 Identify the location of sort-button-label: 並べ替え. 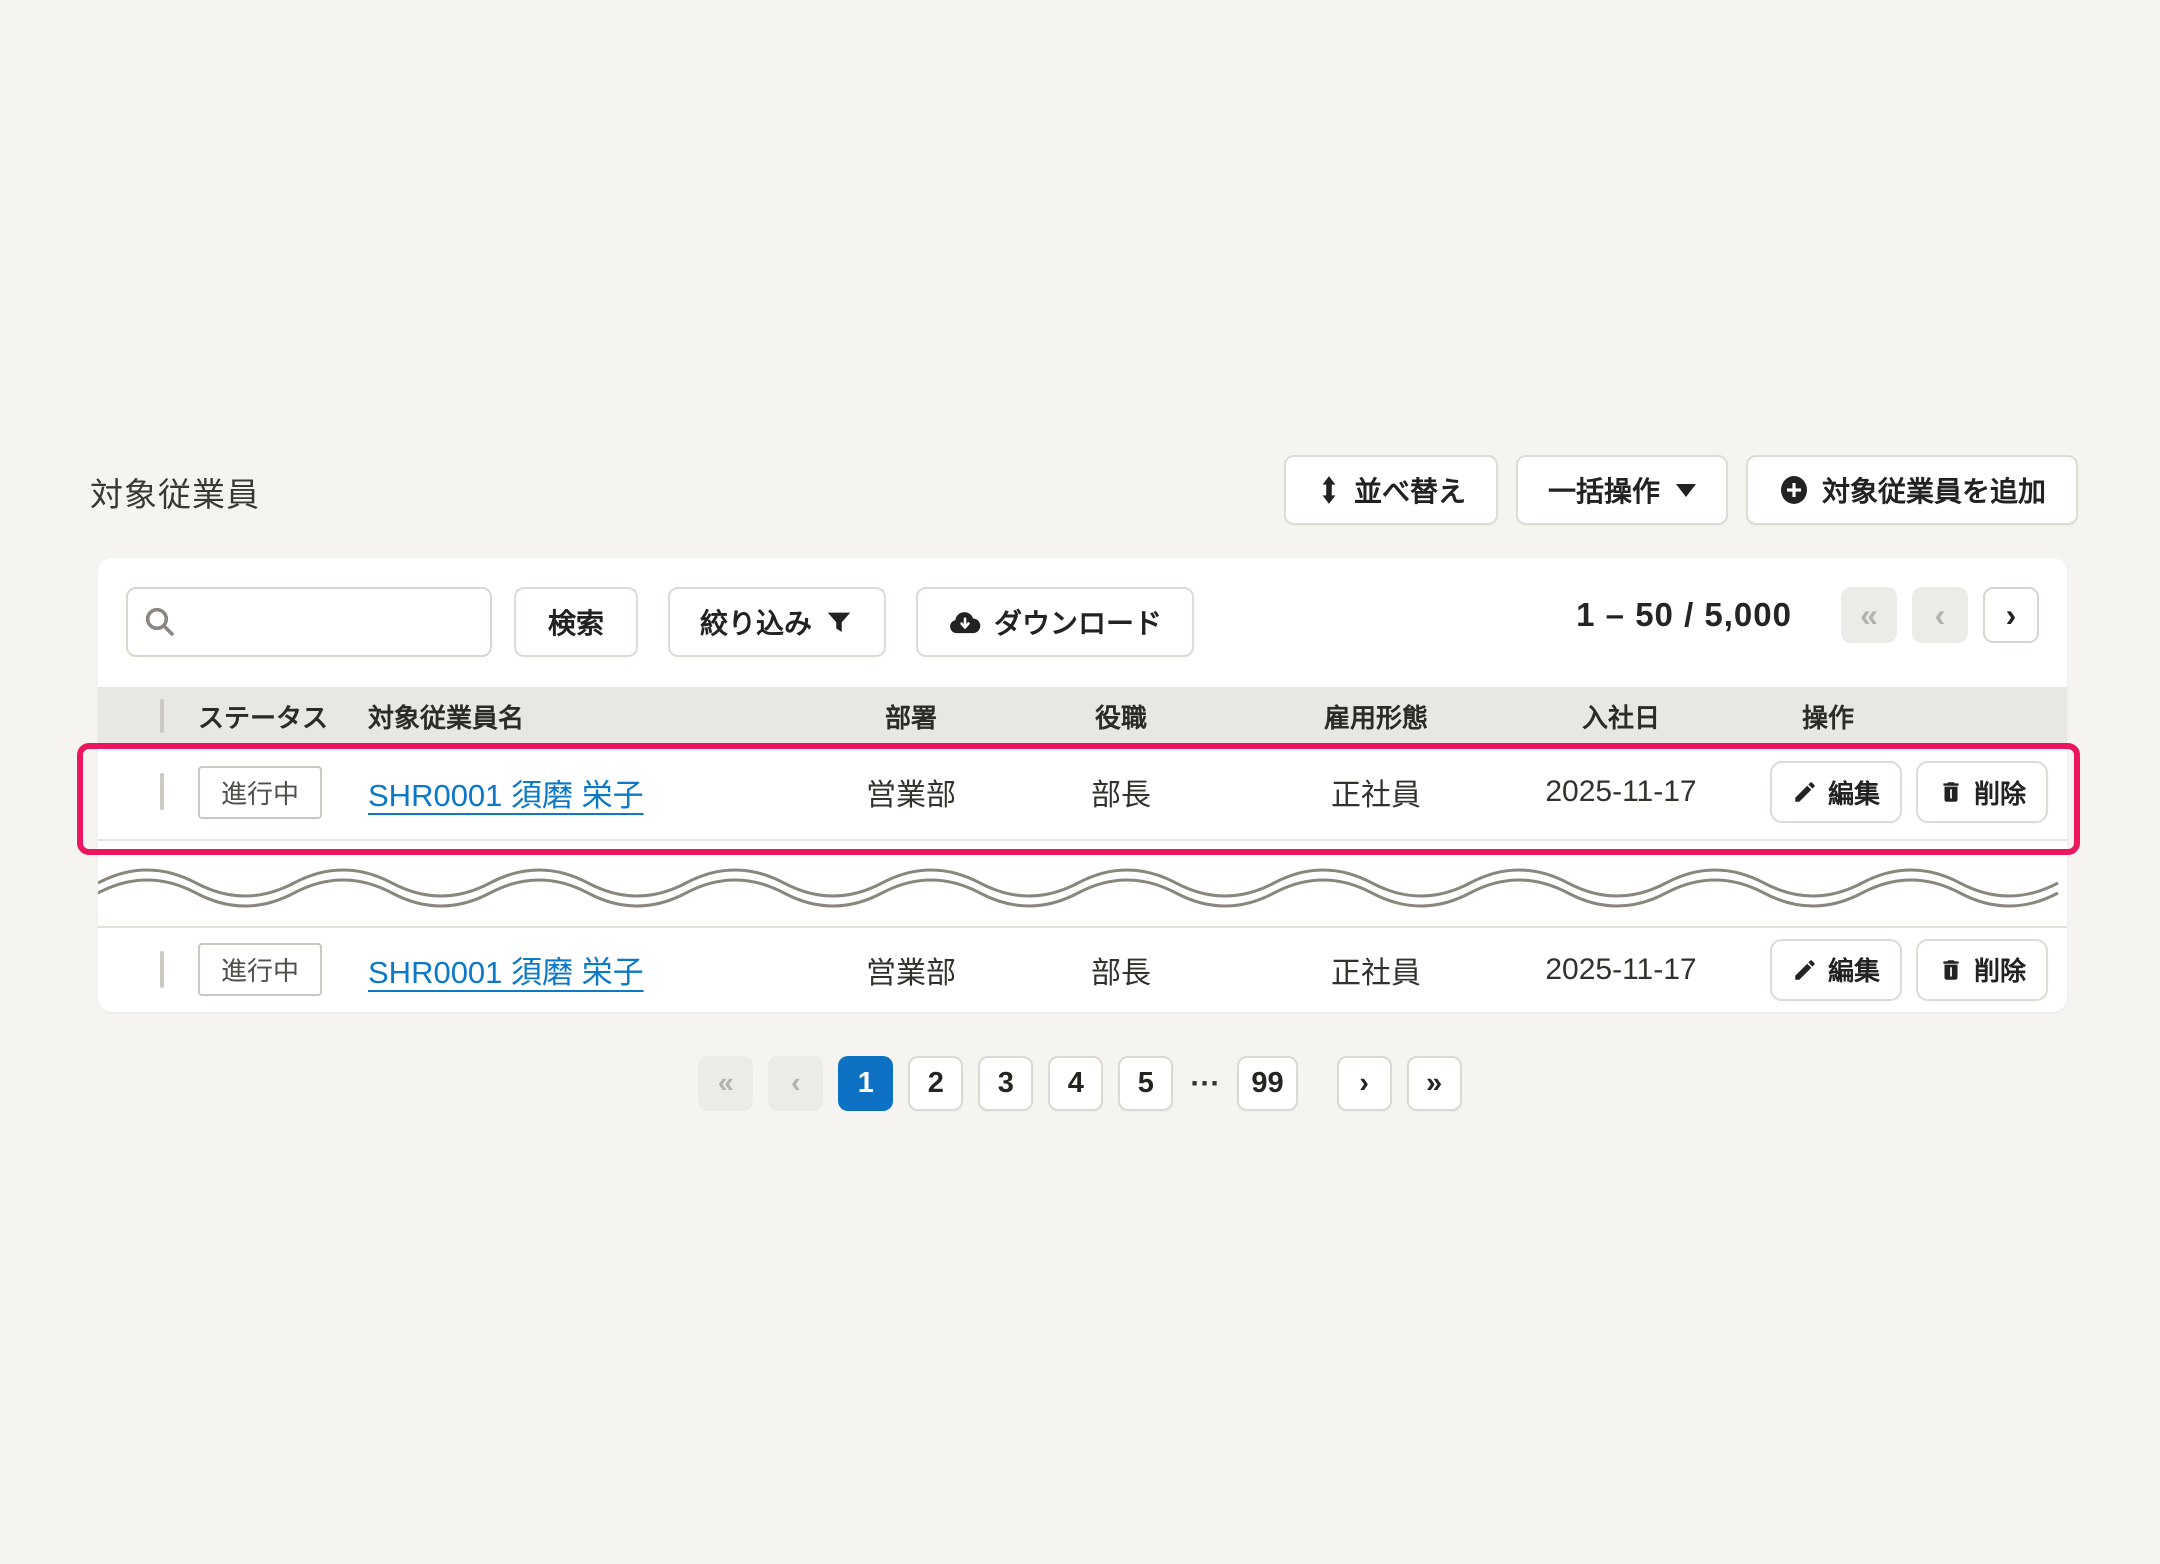
(1409, 491).